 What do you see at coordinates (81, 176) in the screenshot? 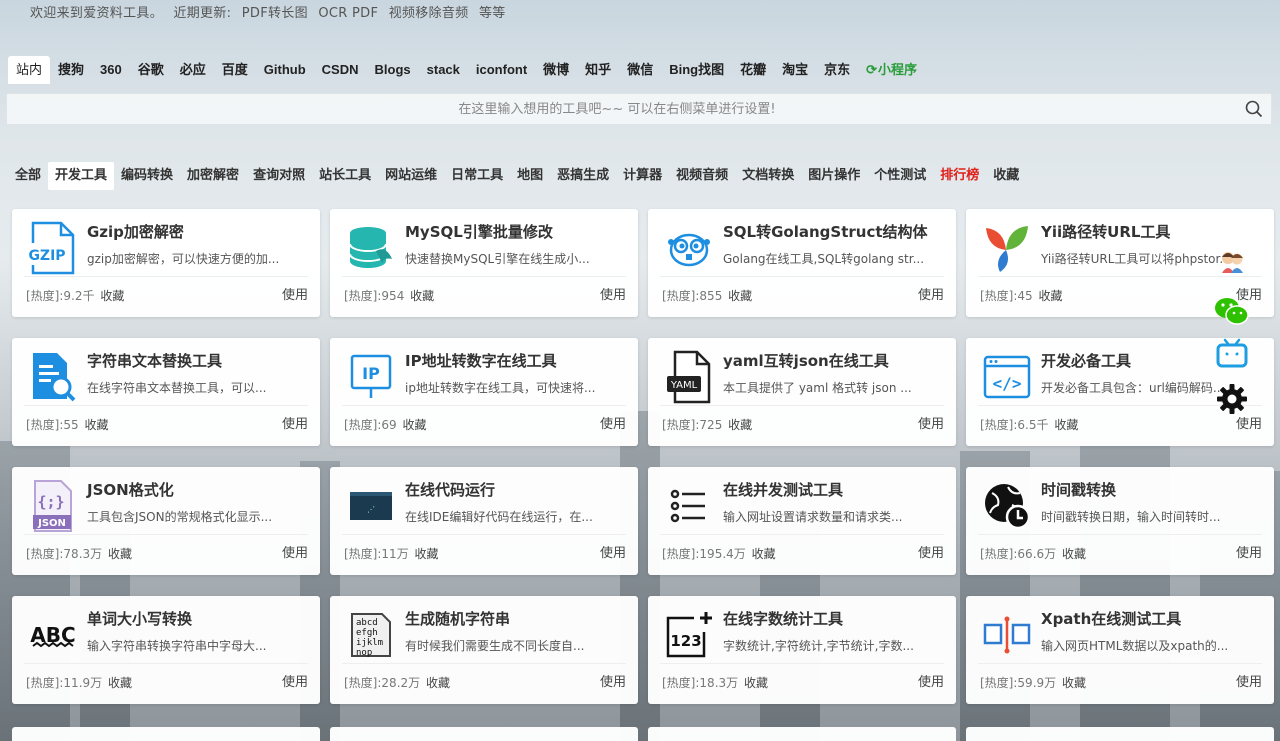
I see `category-tab: 开发工具` at bounding box center [81, 176].